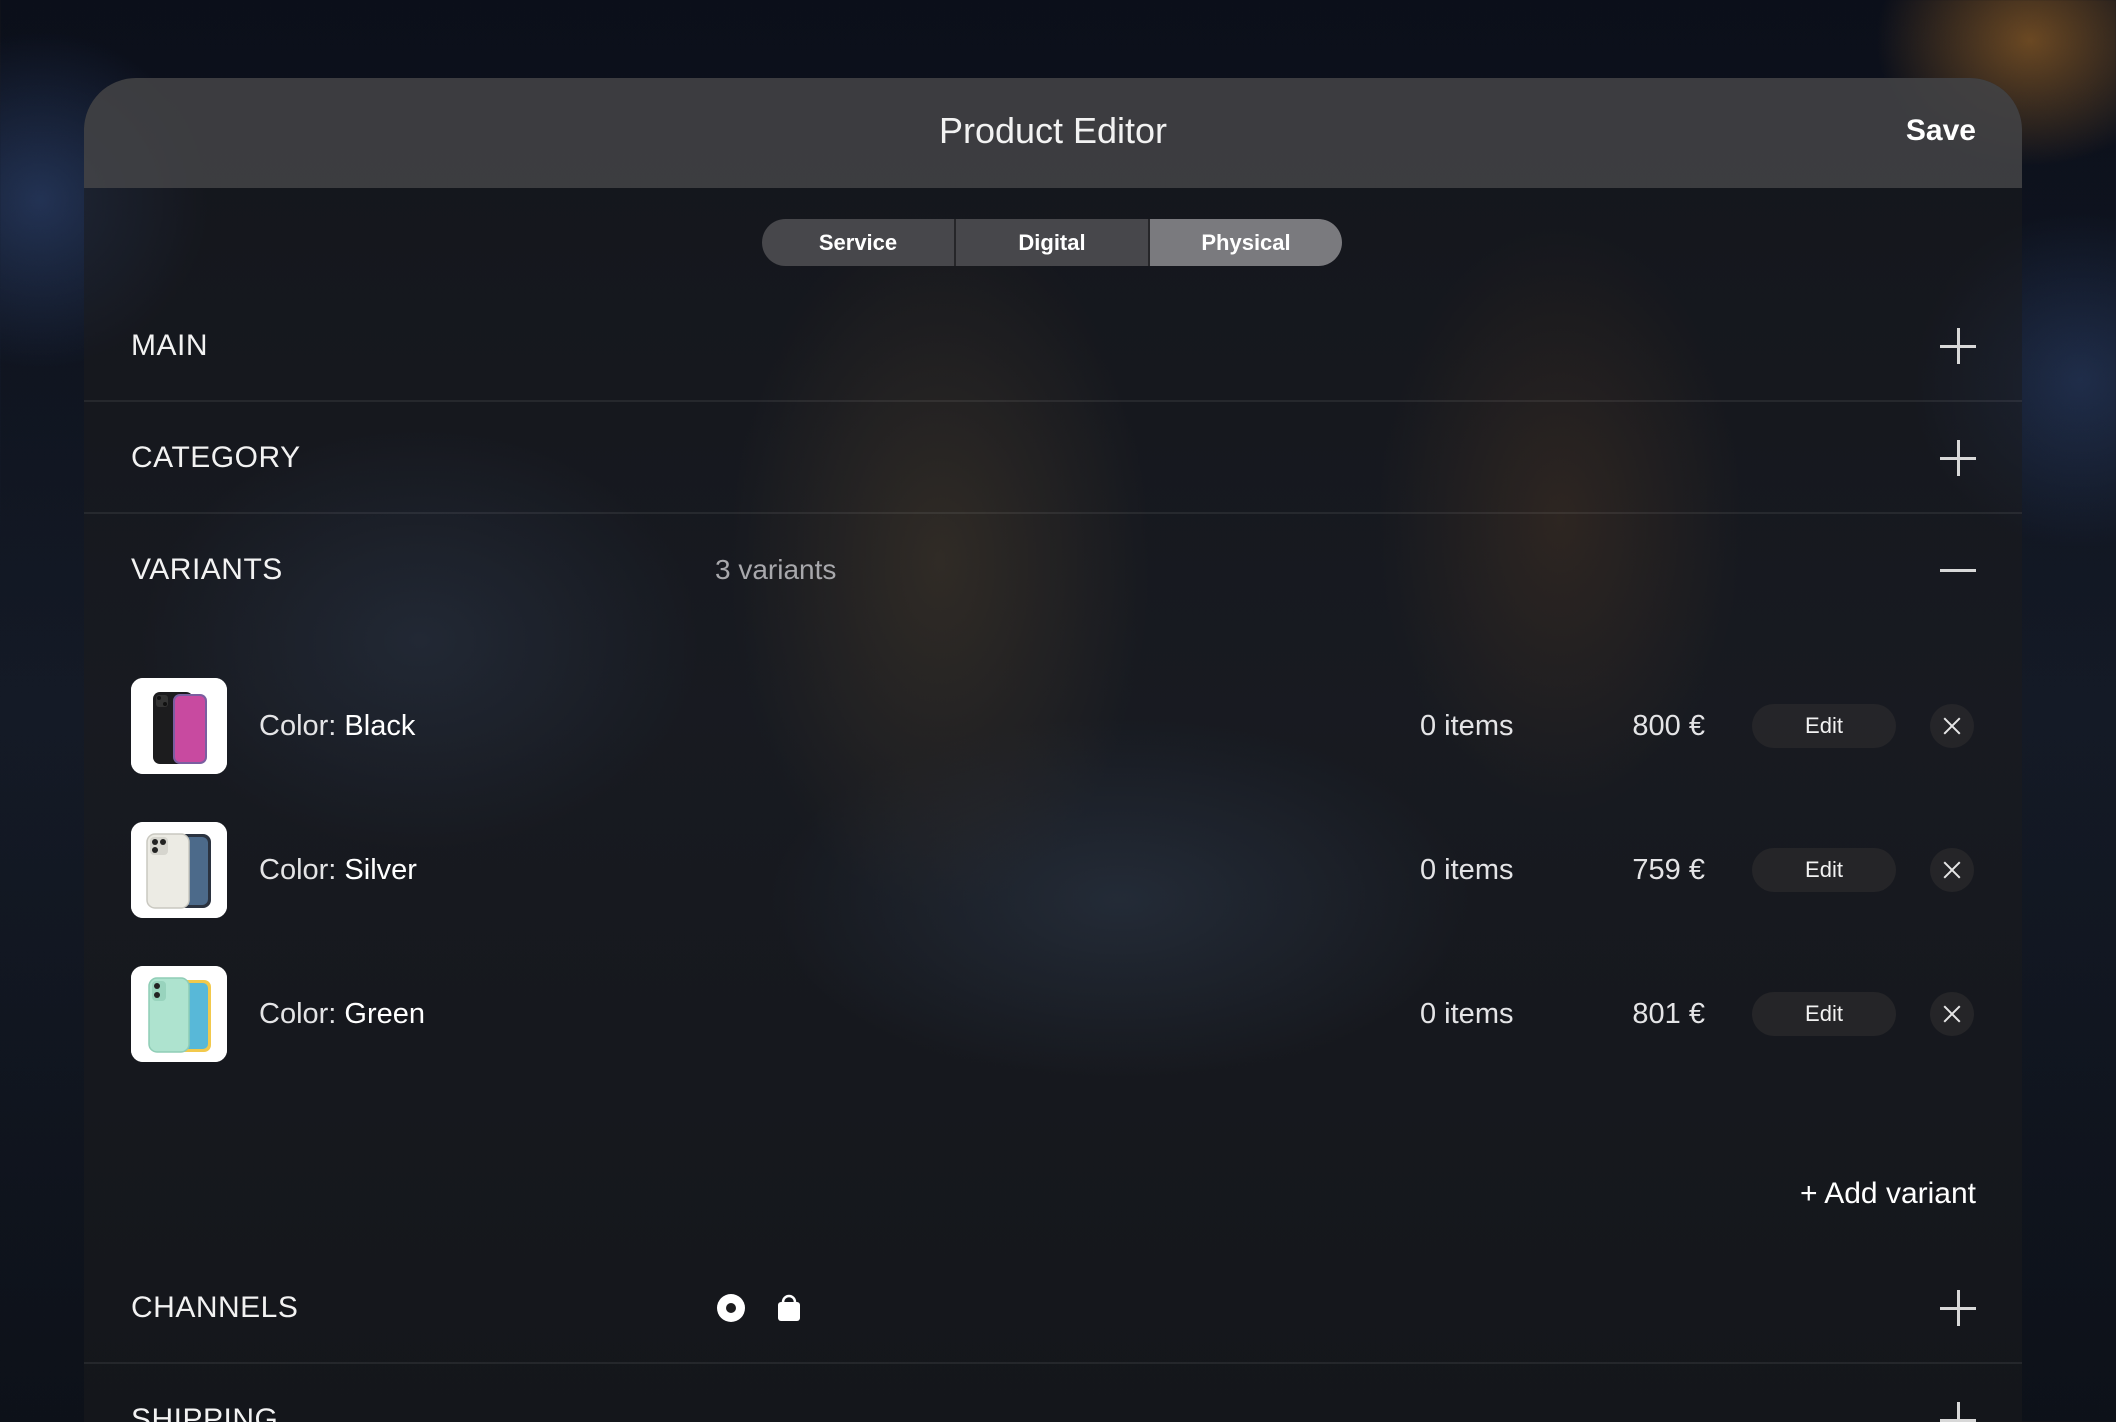 Image resolution: width=2116 pixels, height=1422 pixels. Describe the element at coordinates (207, 569) in the screenshot. I see `section-variants-label: VARIANTS` at that location.